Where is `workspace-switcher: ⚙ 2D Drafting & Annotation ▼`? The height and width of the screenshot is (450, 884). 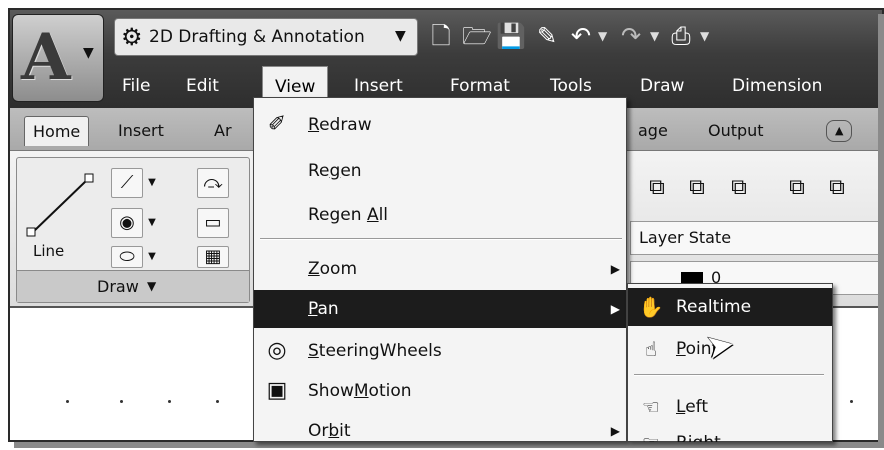 workspace-switcher: ⚙ 2D Drafting & Annotation ▼ is located at coordinates (266, 37).